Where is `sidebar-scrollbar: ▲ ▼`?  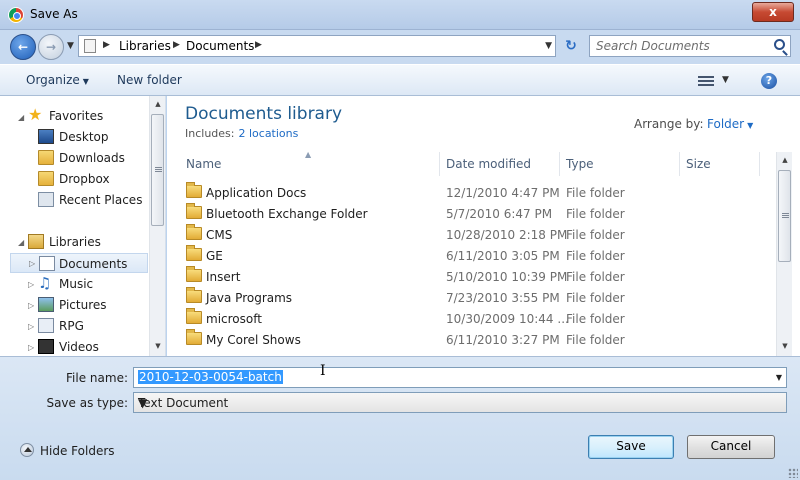 sidebar-scrollbar: ▲ ▼ is located at coordinates (157, 226).